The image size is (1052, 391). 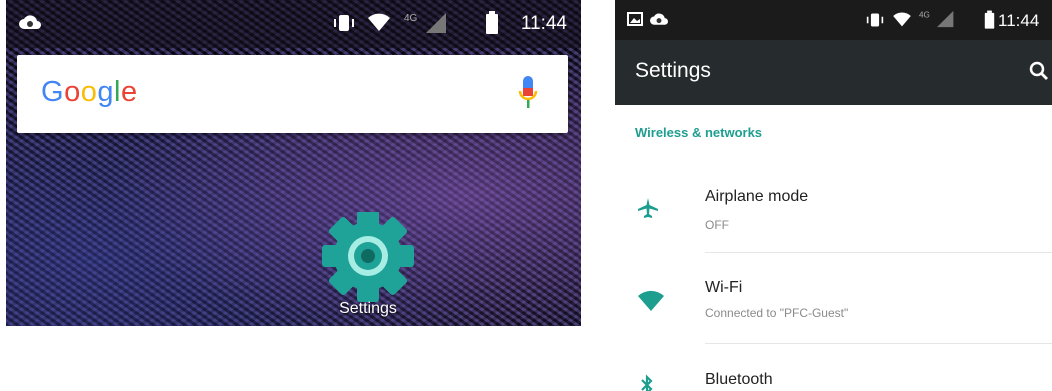 What do you see at coordinates (1039, 73) in the screenshot?
I see `search-icon` at bounding box center [1039, 73].